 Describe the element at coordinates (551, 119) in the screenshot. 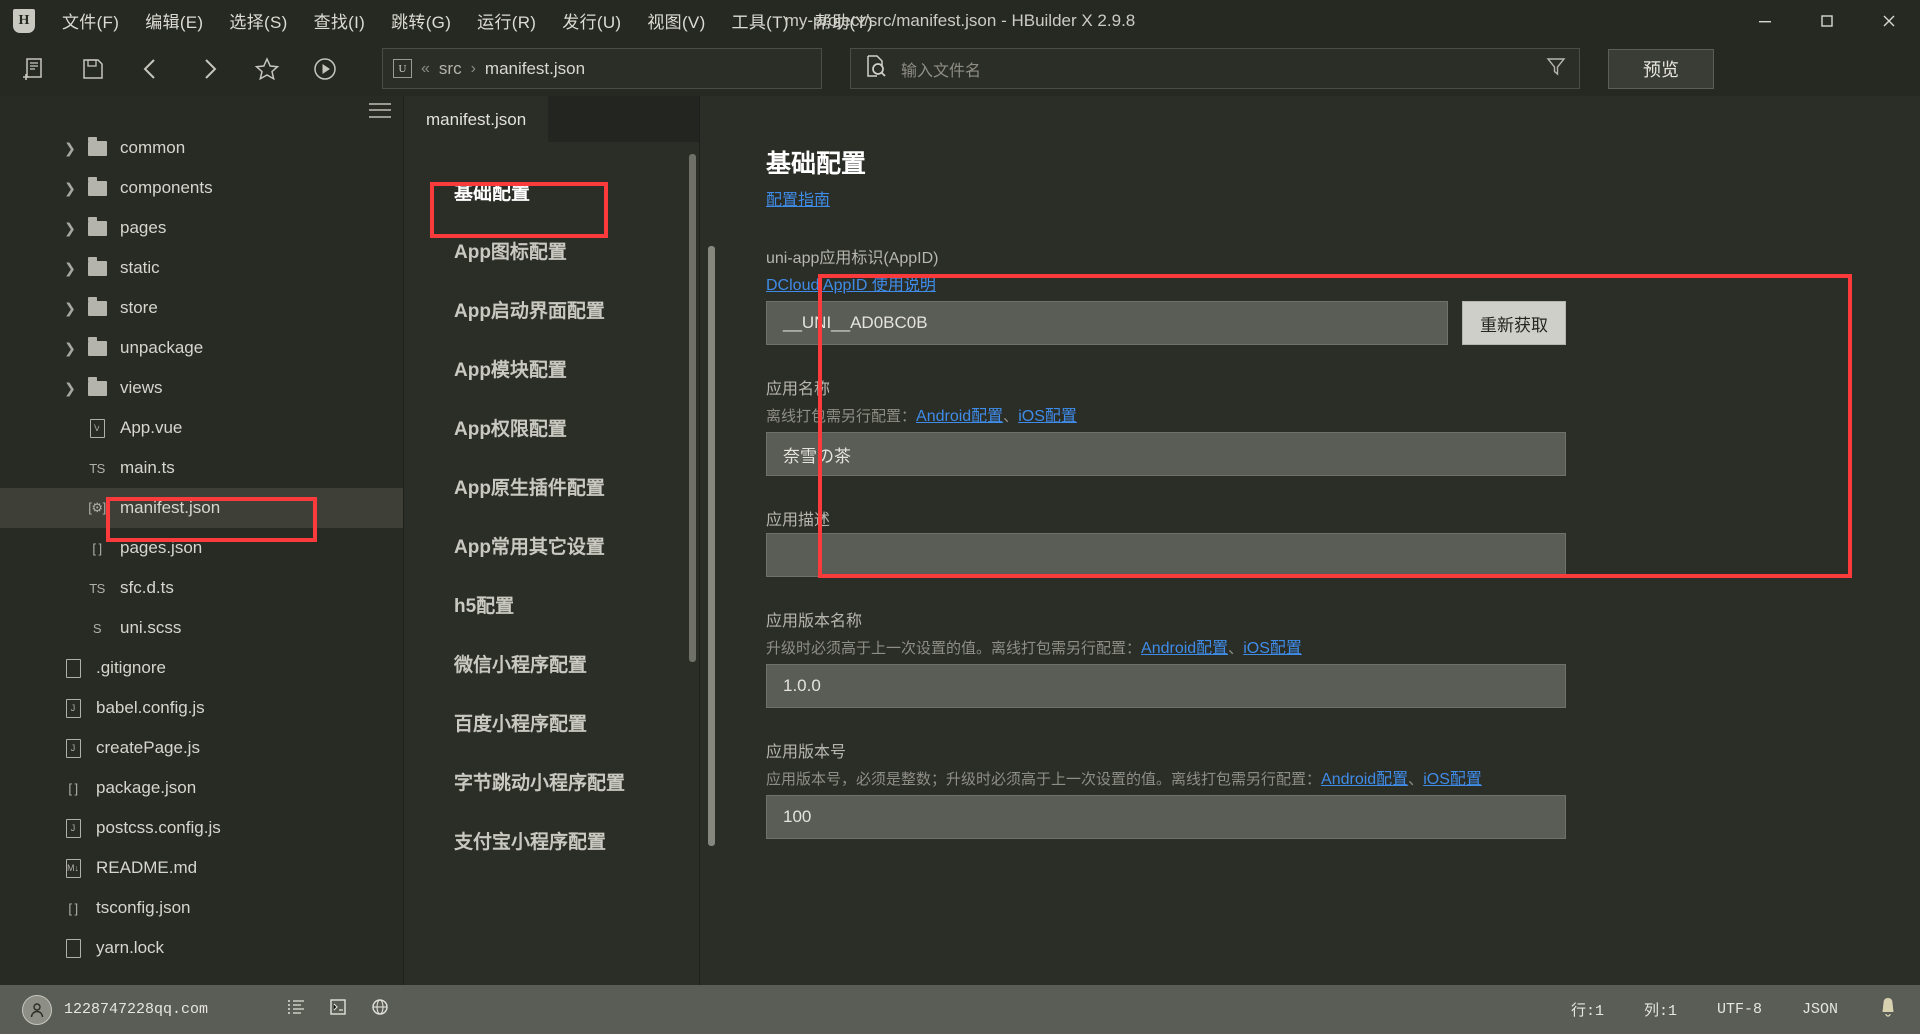

I see `editor-tabstrip: manifest.json` at that location.